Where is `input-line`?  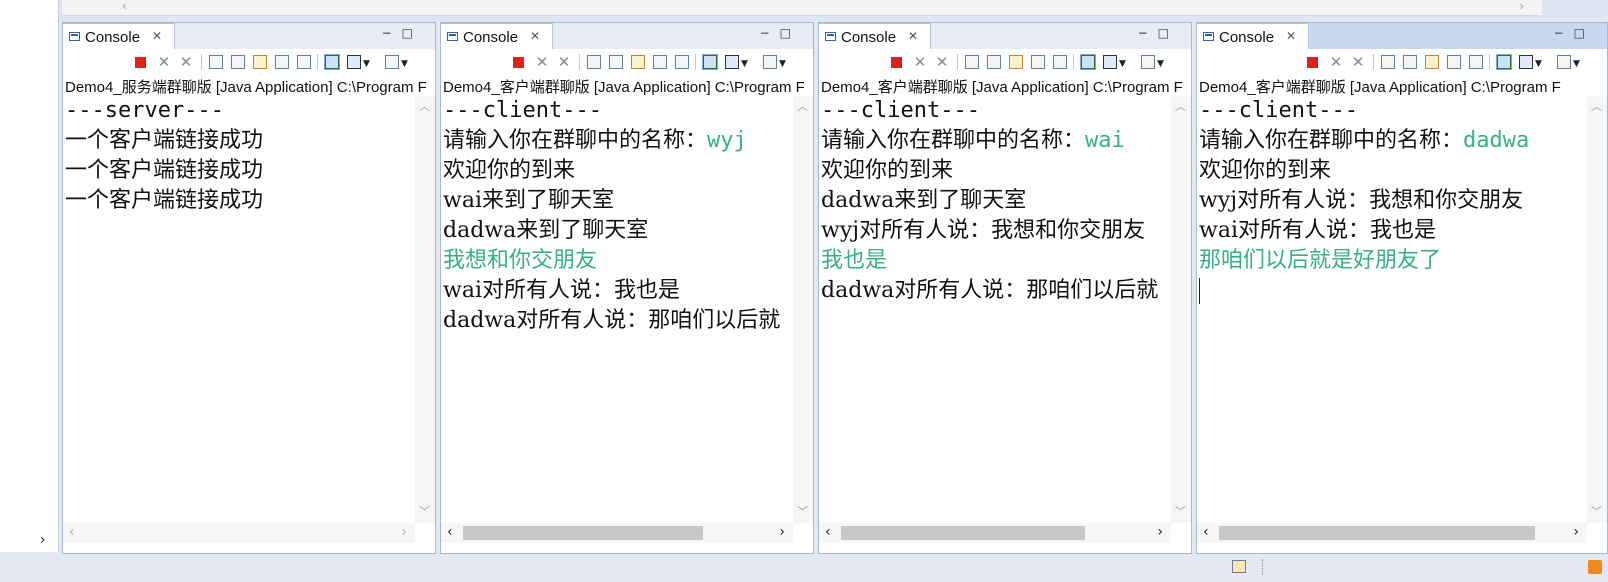
input-line is located at coordinates (1392, 291).